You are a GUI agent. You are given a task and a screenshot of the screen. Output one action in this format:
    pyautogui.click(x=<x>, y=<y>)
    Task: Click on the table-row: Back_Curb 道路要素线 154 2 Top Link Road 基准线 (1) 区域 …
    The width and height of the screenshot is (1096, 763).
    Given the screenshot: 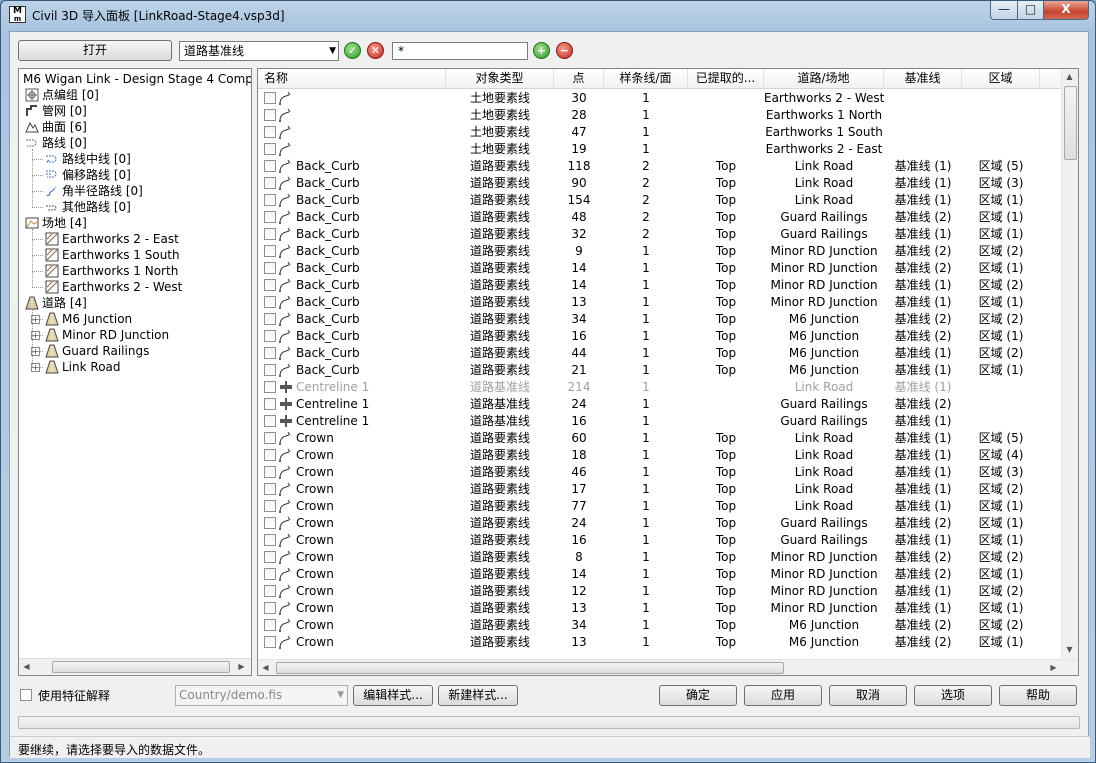 What is the action you would take?
    pyautogui.click(x=660, y=200)
    